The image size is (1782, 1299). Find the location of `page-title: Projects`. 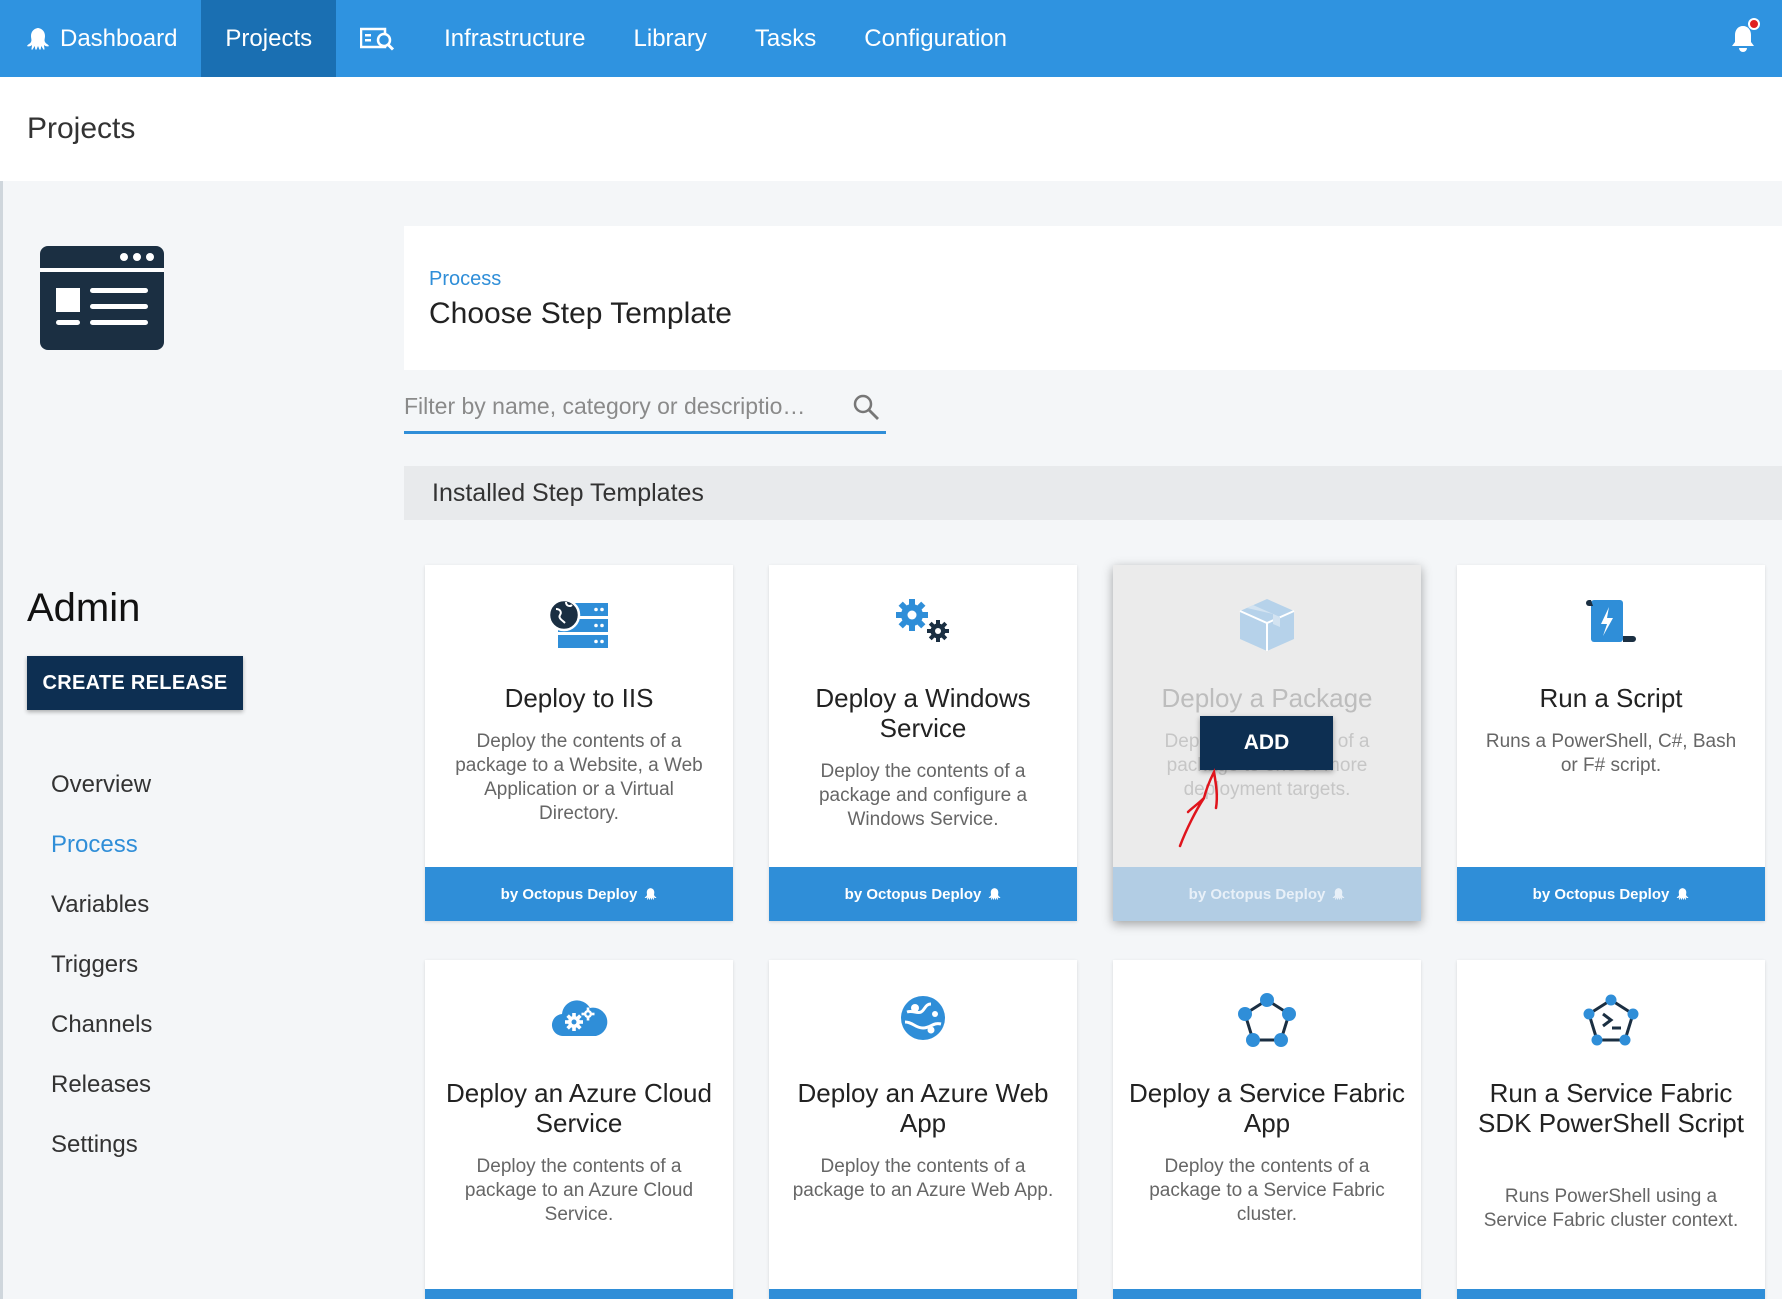

page-title: Projects is located at coordinates (81, 128).